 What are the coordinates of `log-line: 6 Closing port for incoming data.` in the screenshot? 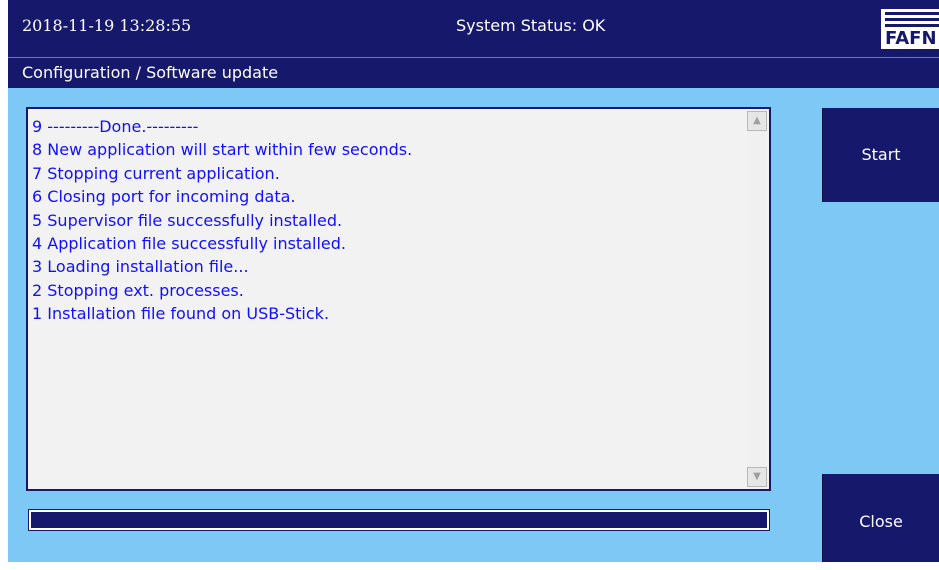 It's located at (164, 197).